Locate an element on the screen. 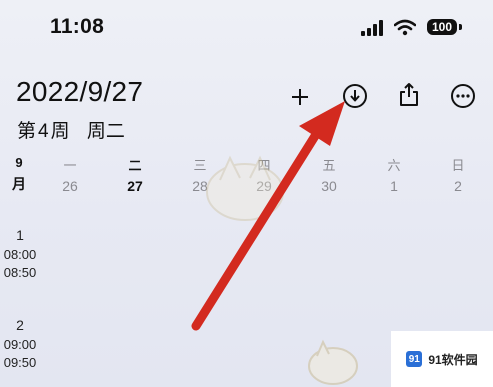 The height and width of the screenshot is (387, 493). watermark-badge: 91 91软件园 is located at coordinates (442, 359).